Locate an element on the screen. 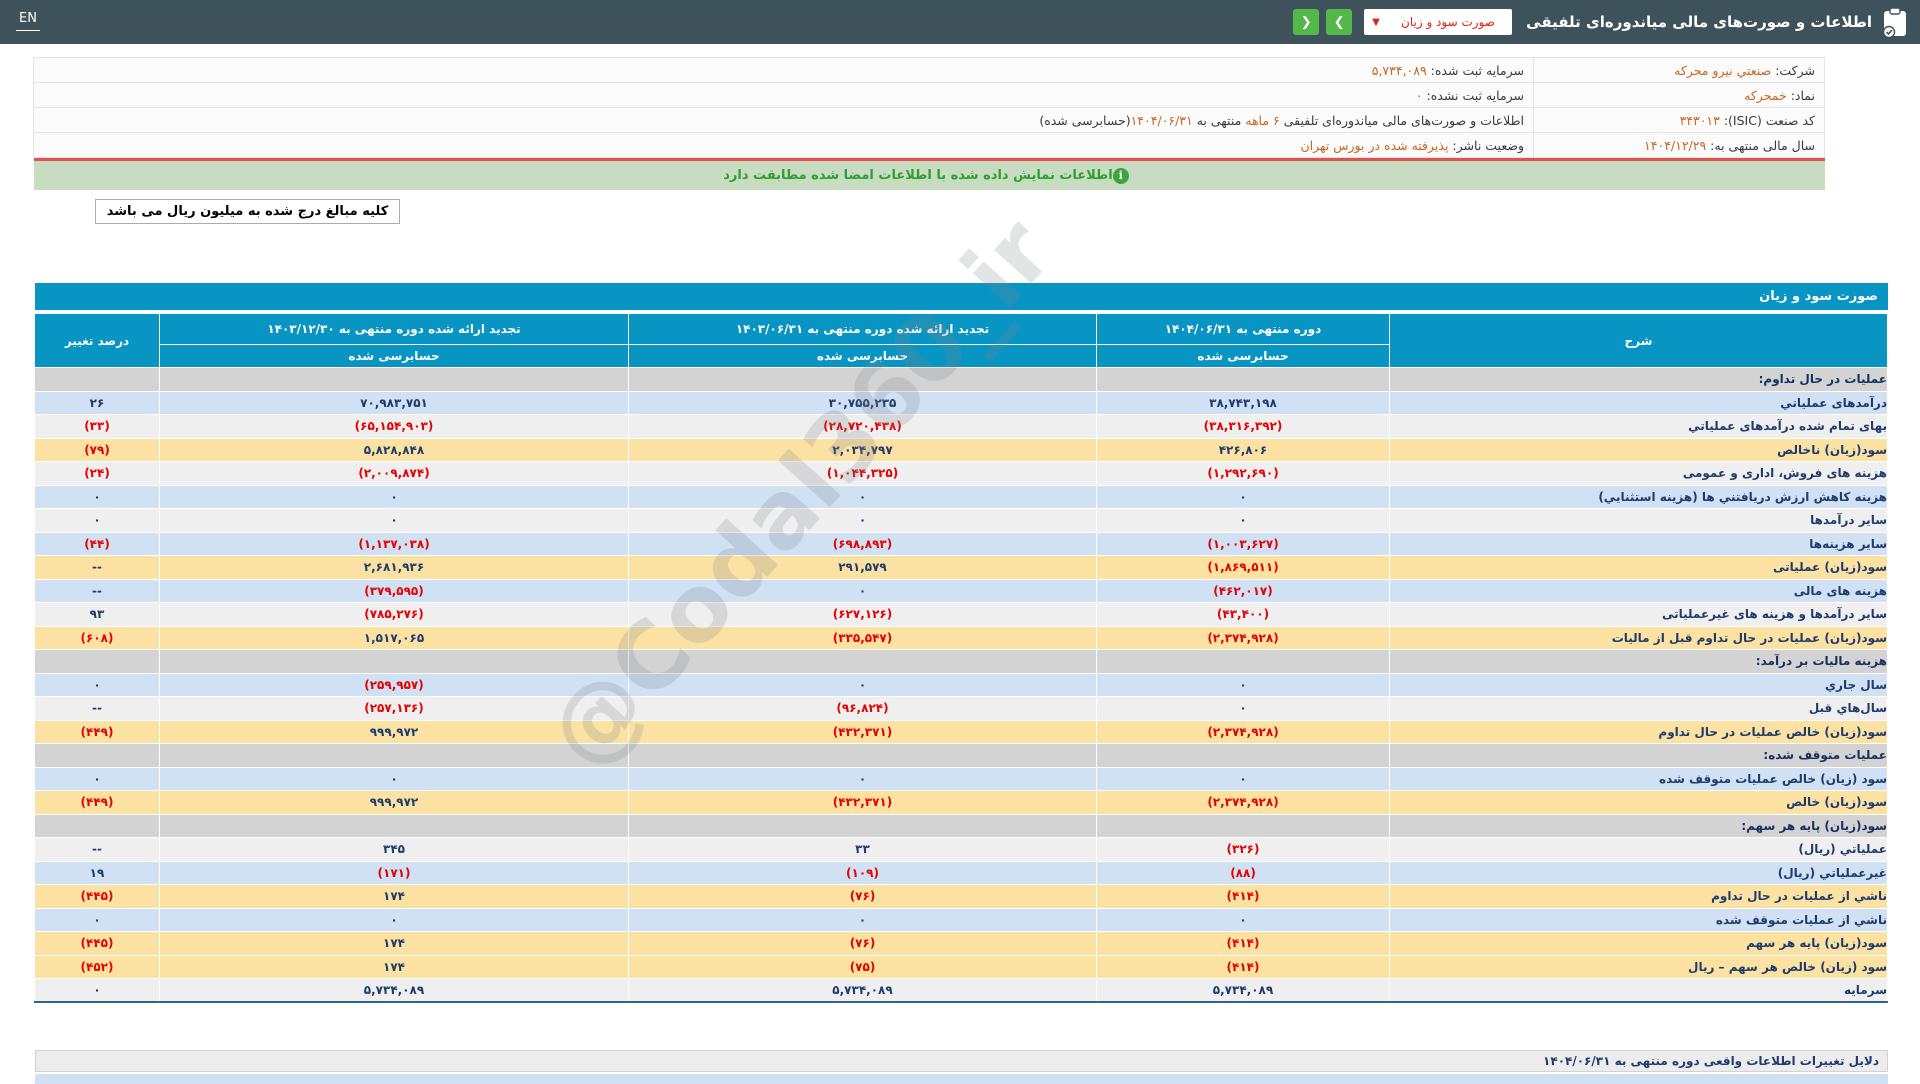 The height and width of the screenshot is (1084, 1920). row-label: عملیات در حال تداوم: is located at coordinates (1638, 379).